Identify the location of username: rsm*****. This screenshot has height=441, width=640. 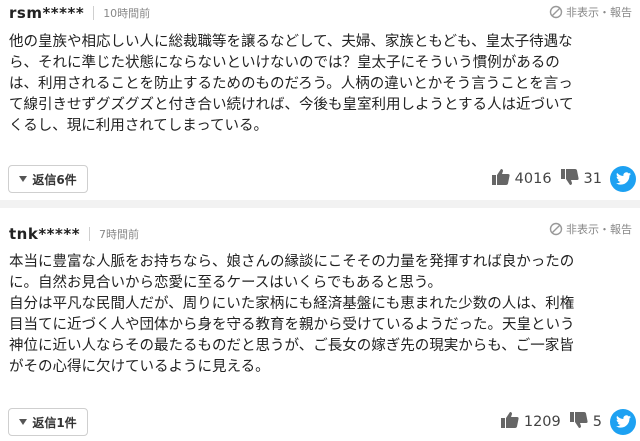
(46, 13).